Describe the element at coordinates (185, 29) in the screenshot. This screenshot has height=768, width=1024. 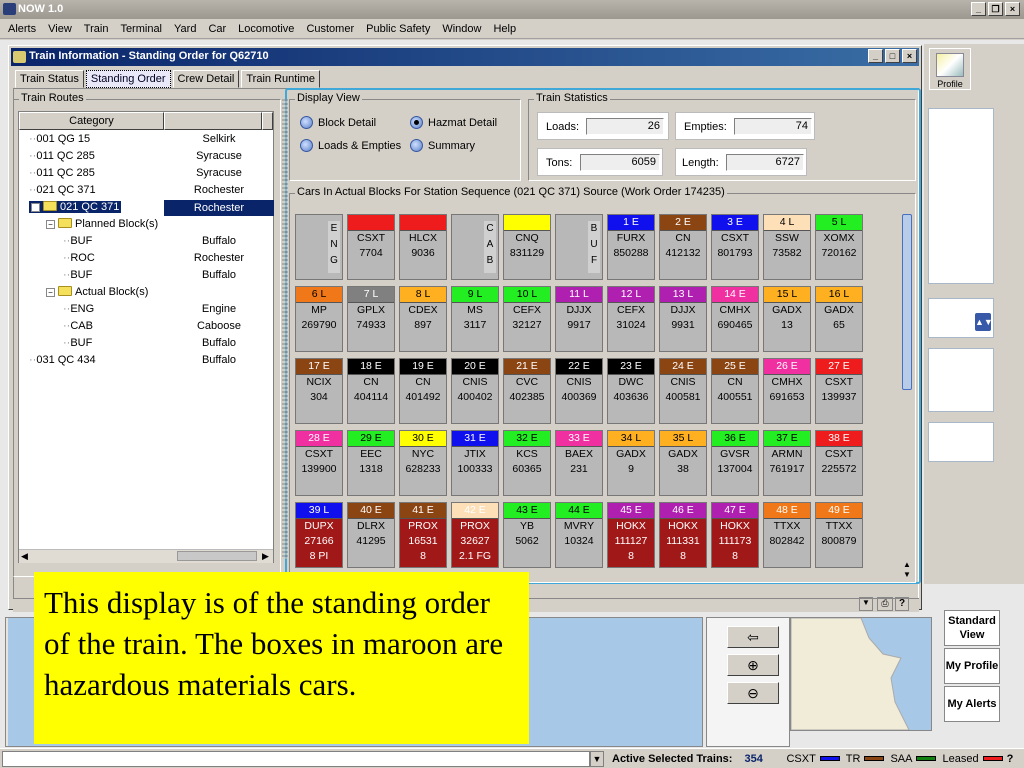
I see `menu-yard: Yard` at that location.